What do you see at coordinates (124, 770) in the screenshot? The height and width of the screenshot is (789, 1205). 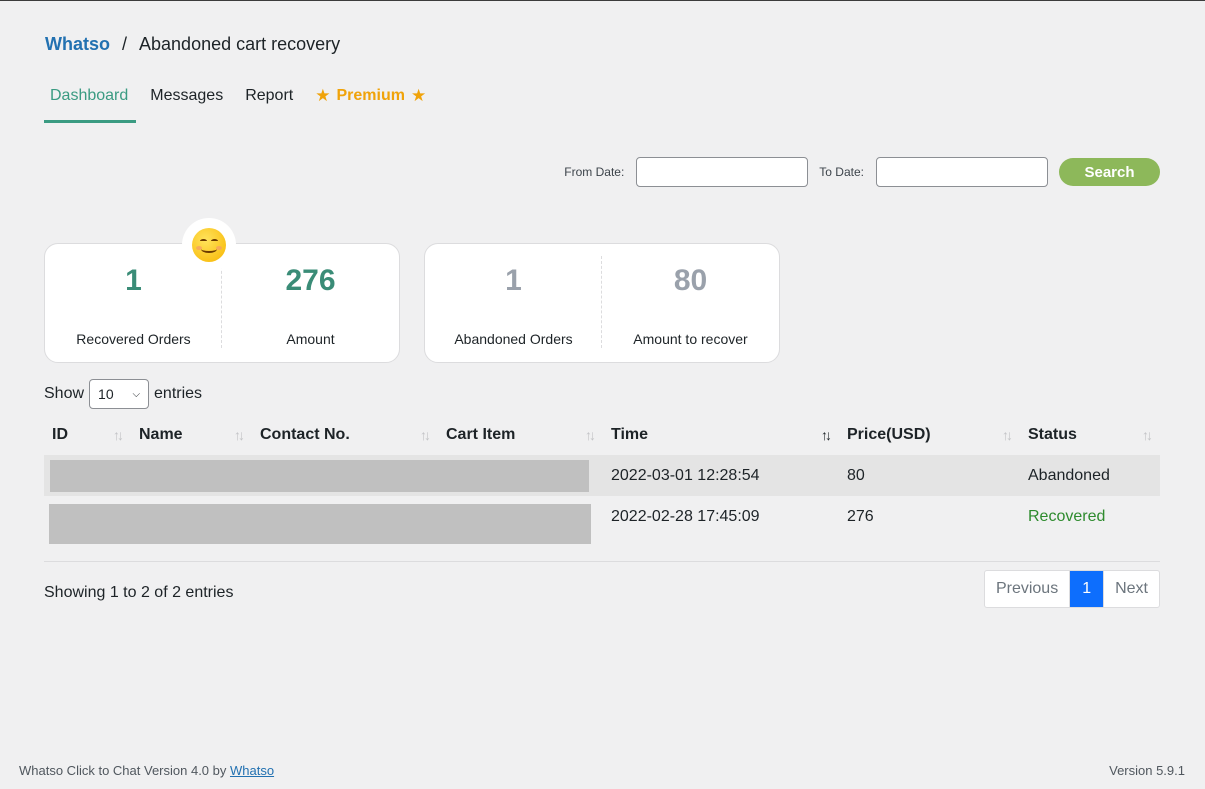 I see `footer-credit-text: Whatso Click to Chat Version 4.0 by` at bounding box center [124, 770].